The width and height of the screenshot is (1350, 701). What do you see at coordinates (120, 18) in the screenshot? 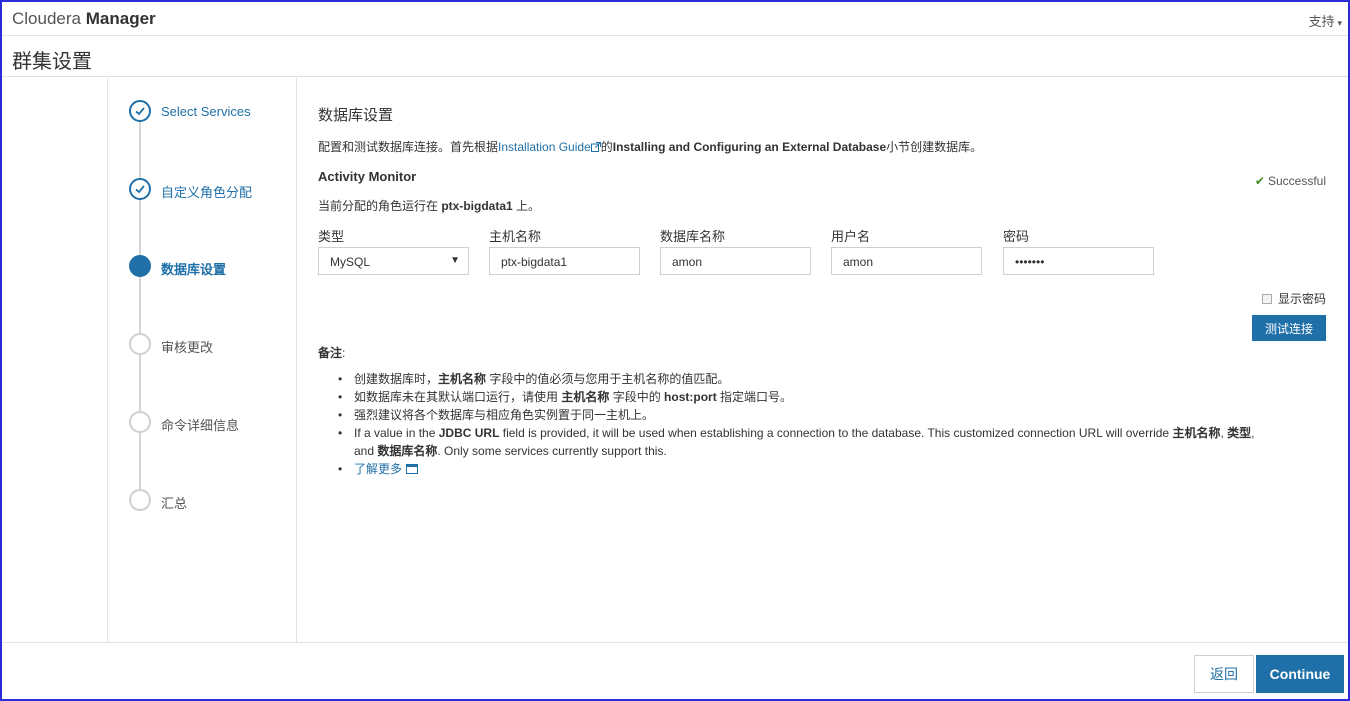
I see `brand-name-bold: Manager` at bounding box center [120, 18].